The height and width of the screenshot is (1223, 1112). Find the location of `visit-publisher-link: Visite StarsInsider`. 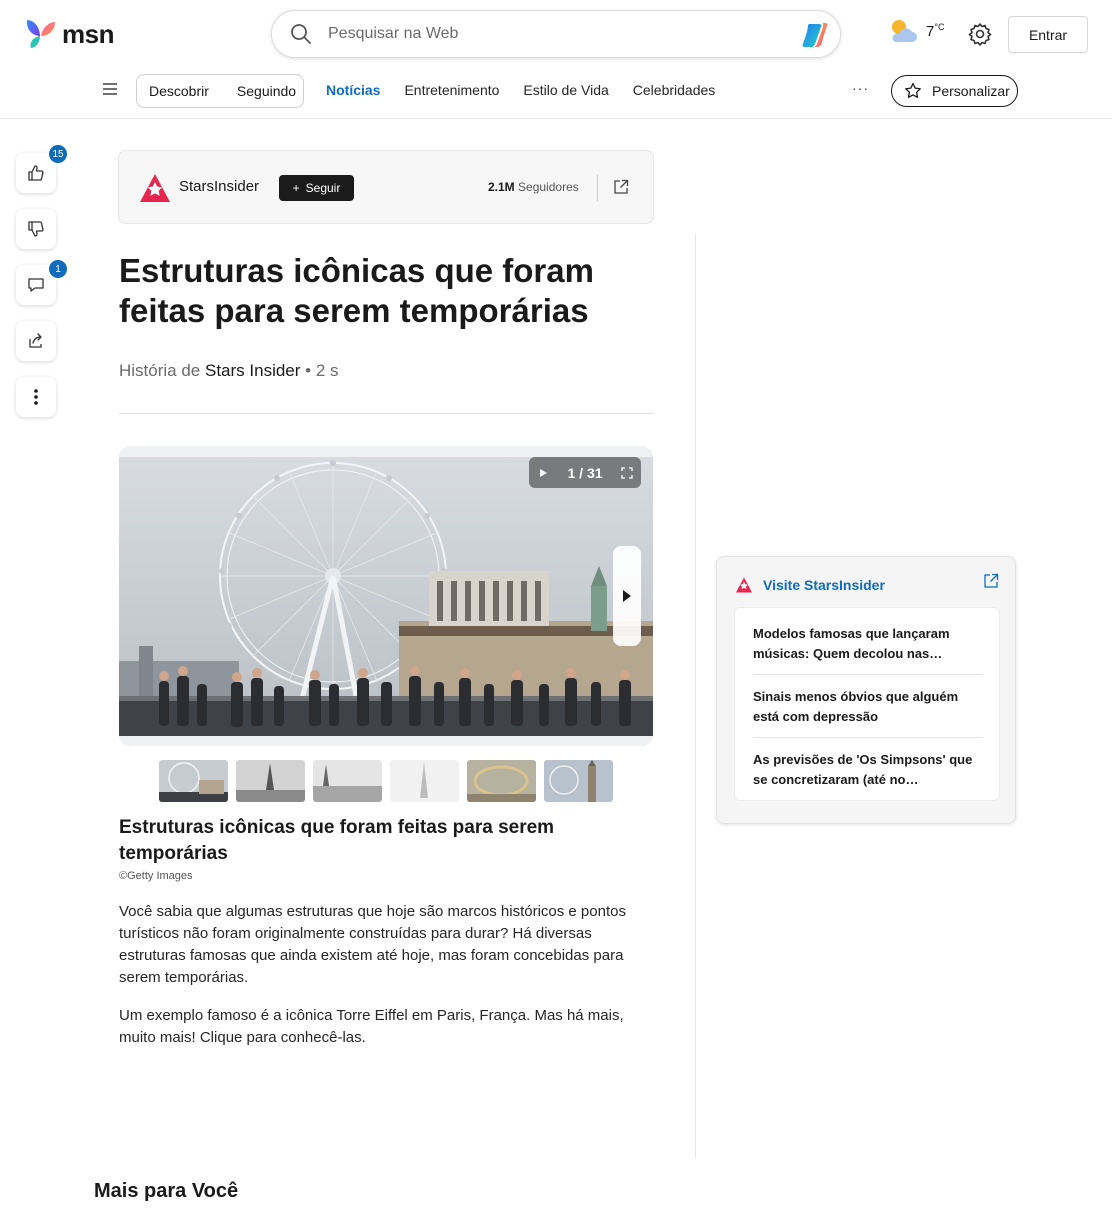

visit-publisher-link: Visite StarsInsider is located at coordinates (824, 585).